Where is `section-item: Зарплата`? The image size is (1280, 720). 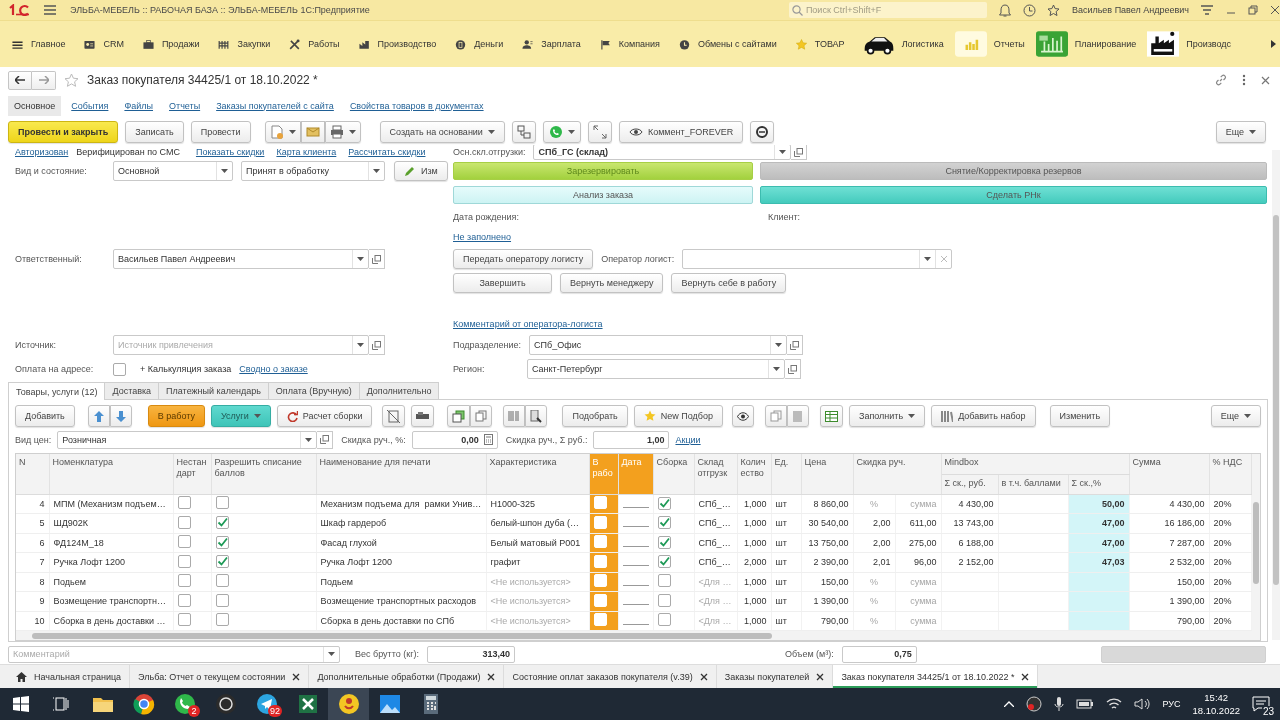 section-item: Зарплата is located at coordinates (551, 44).